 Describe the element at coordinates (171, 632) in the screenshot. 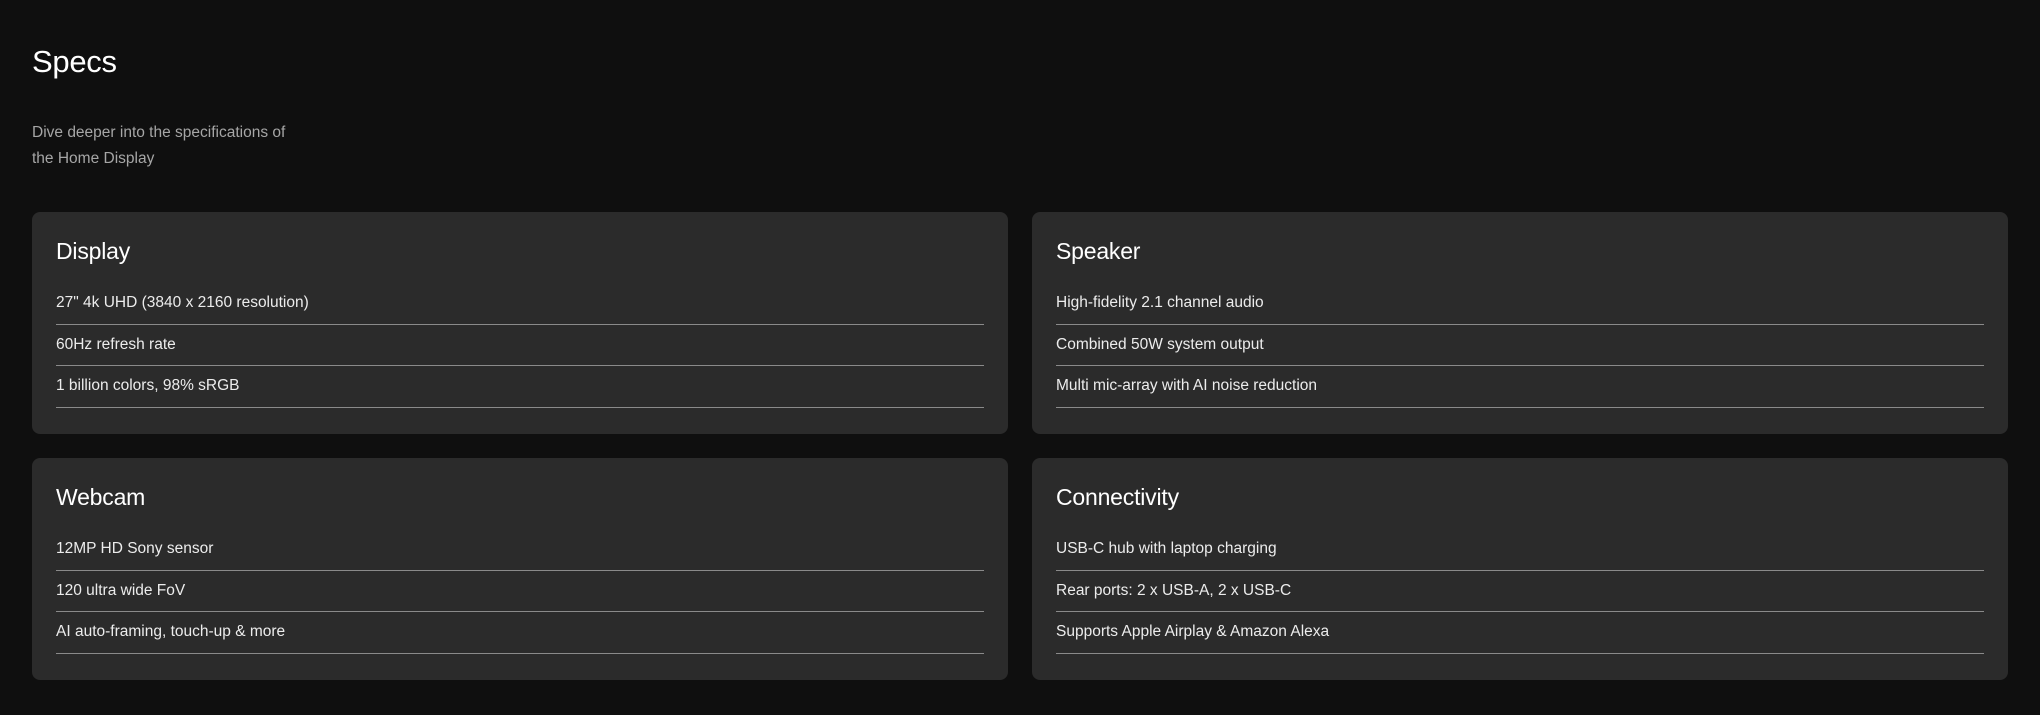

I see `spec-text: AI auto-framing, touch-up & more` at that location.